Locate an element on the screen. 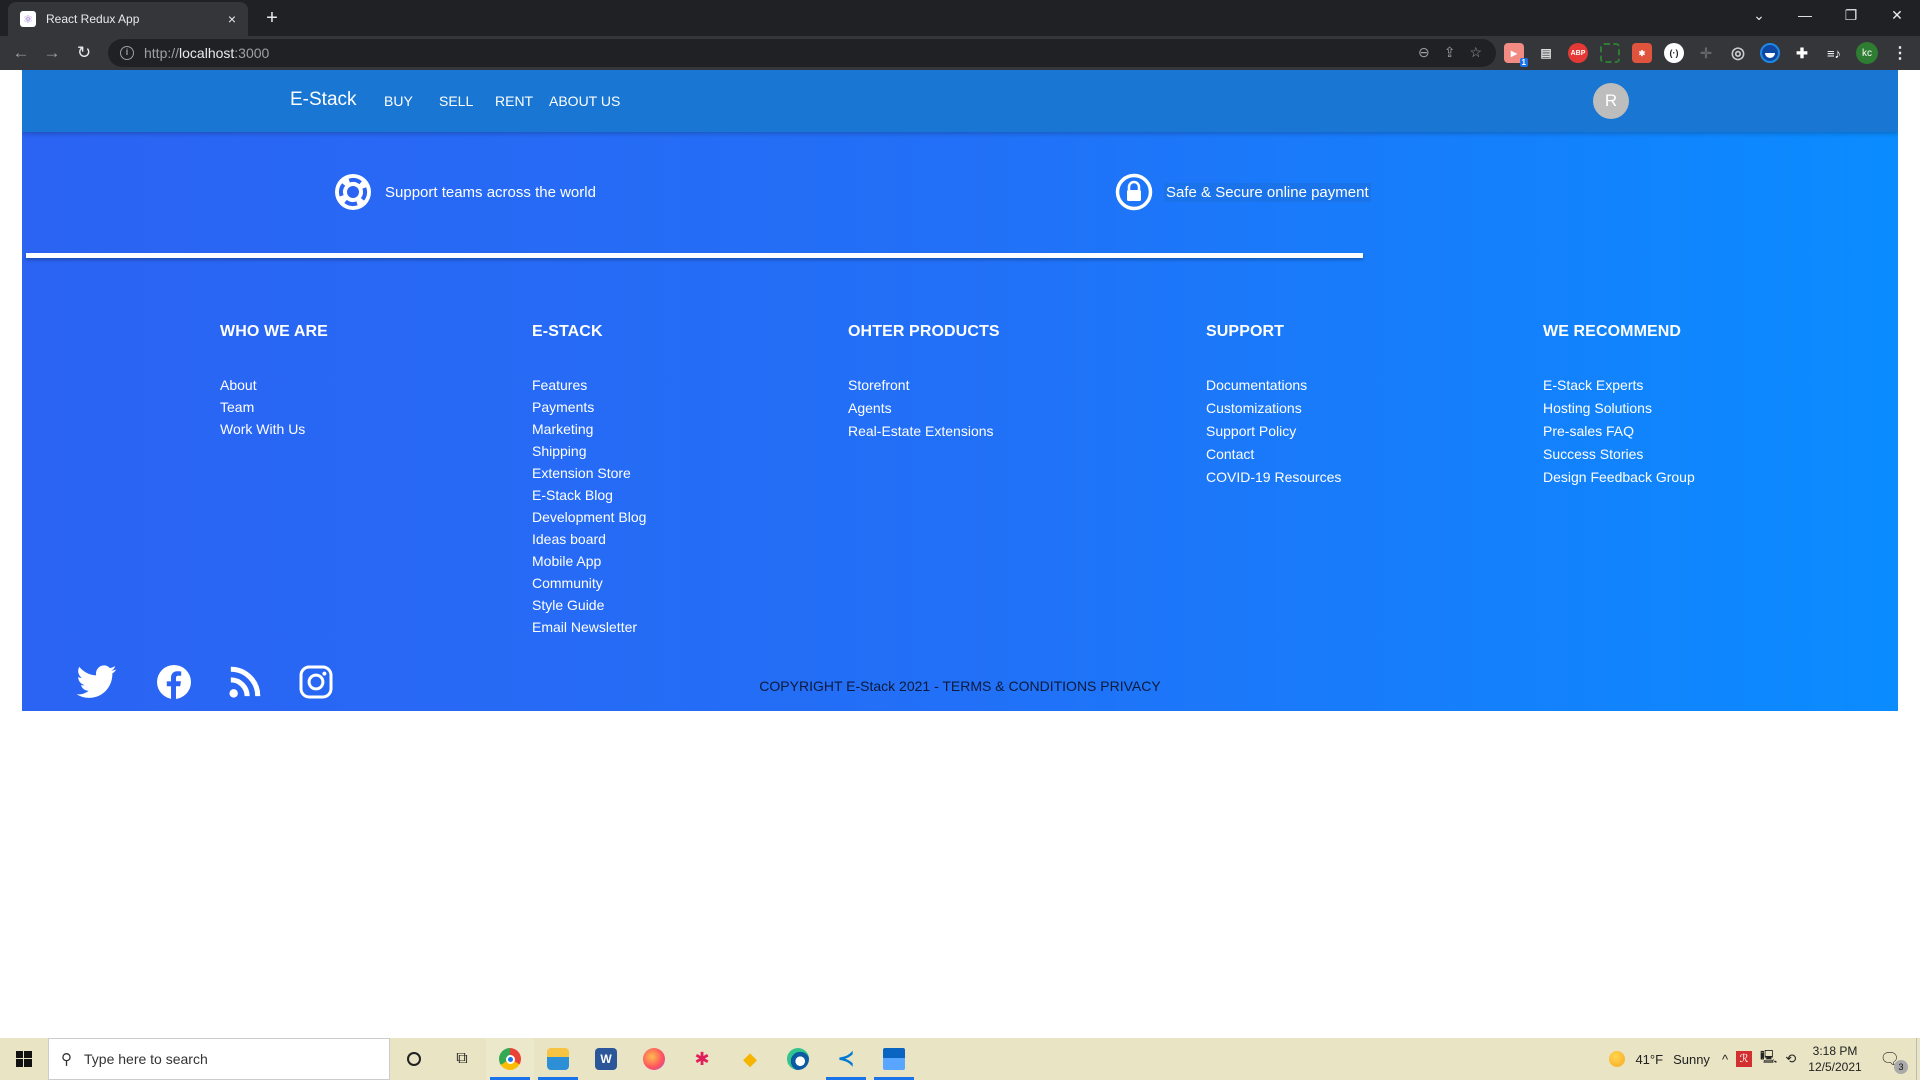 The height and width of the screenshot is (1080, 1920). nav-sell: SELL is located at coordinates (456, 101).